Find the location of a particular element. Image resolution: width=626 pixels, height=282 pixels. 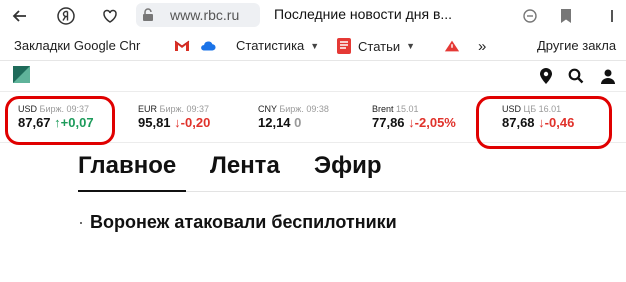

ticker-value-row: 12,14 0 is located at coordinates (293, 122).